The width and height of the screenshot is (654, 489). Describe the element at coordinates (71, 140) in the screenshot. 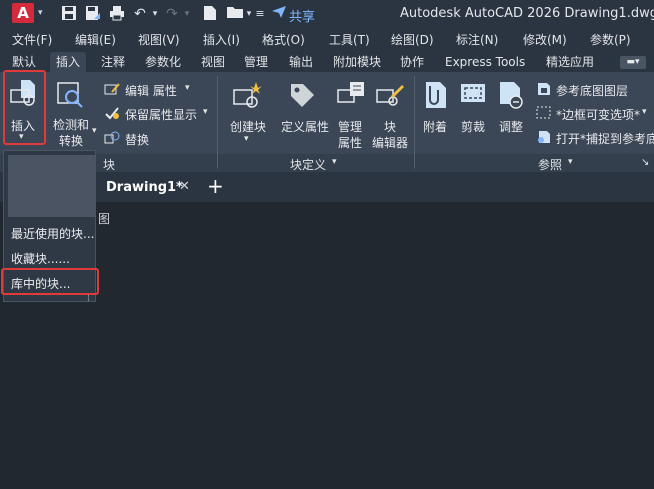

I see `detect-label-2: 转换` at that location.